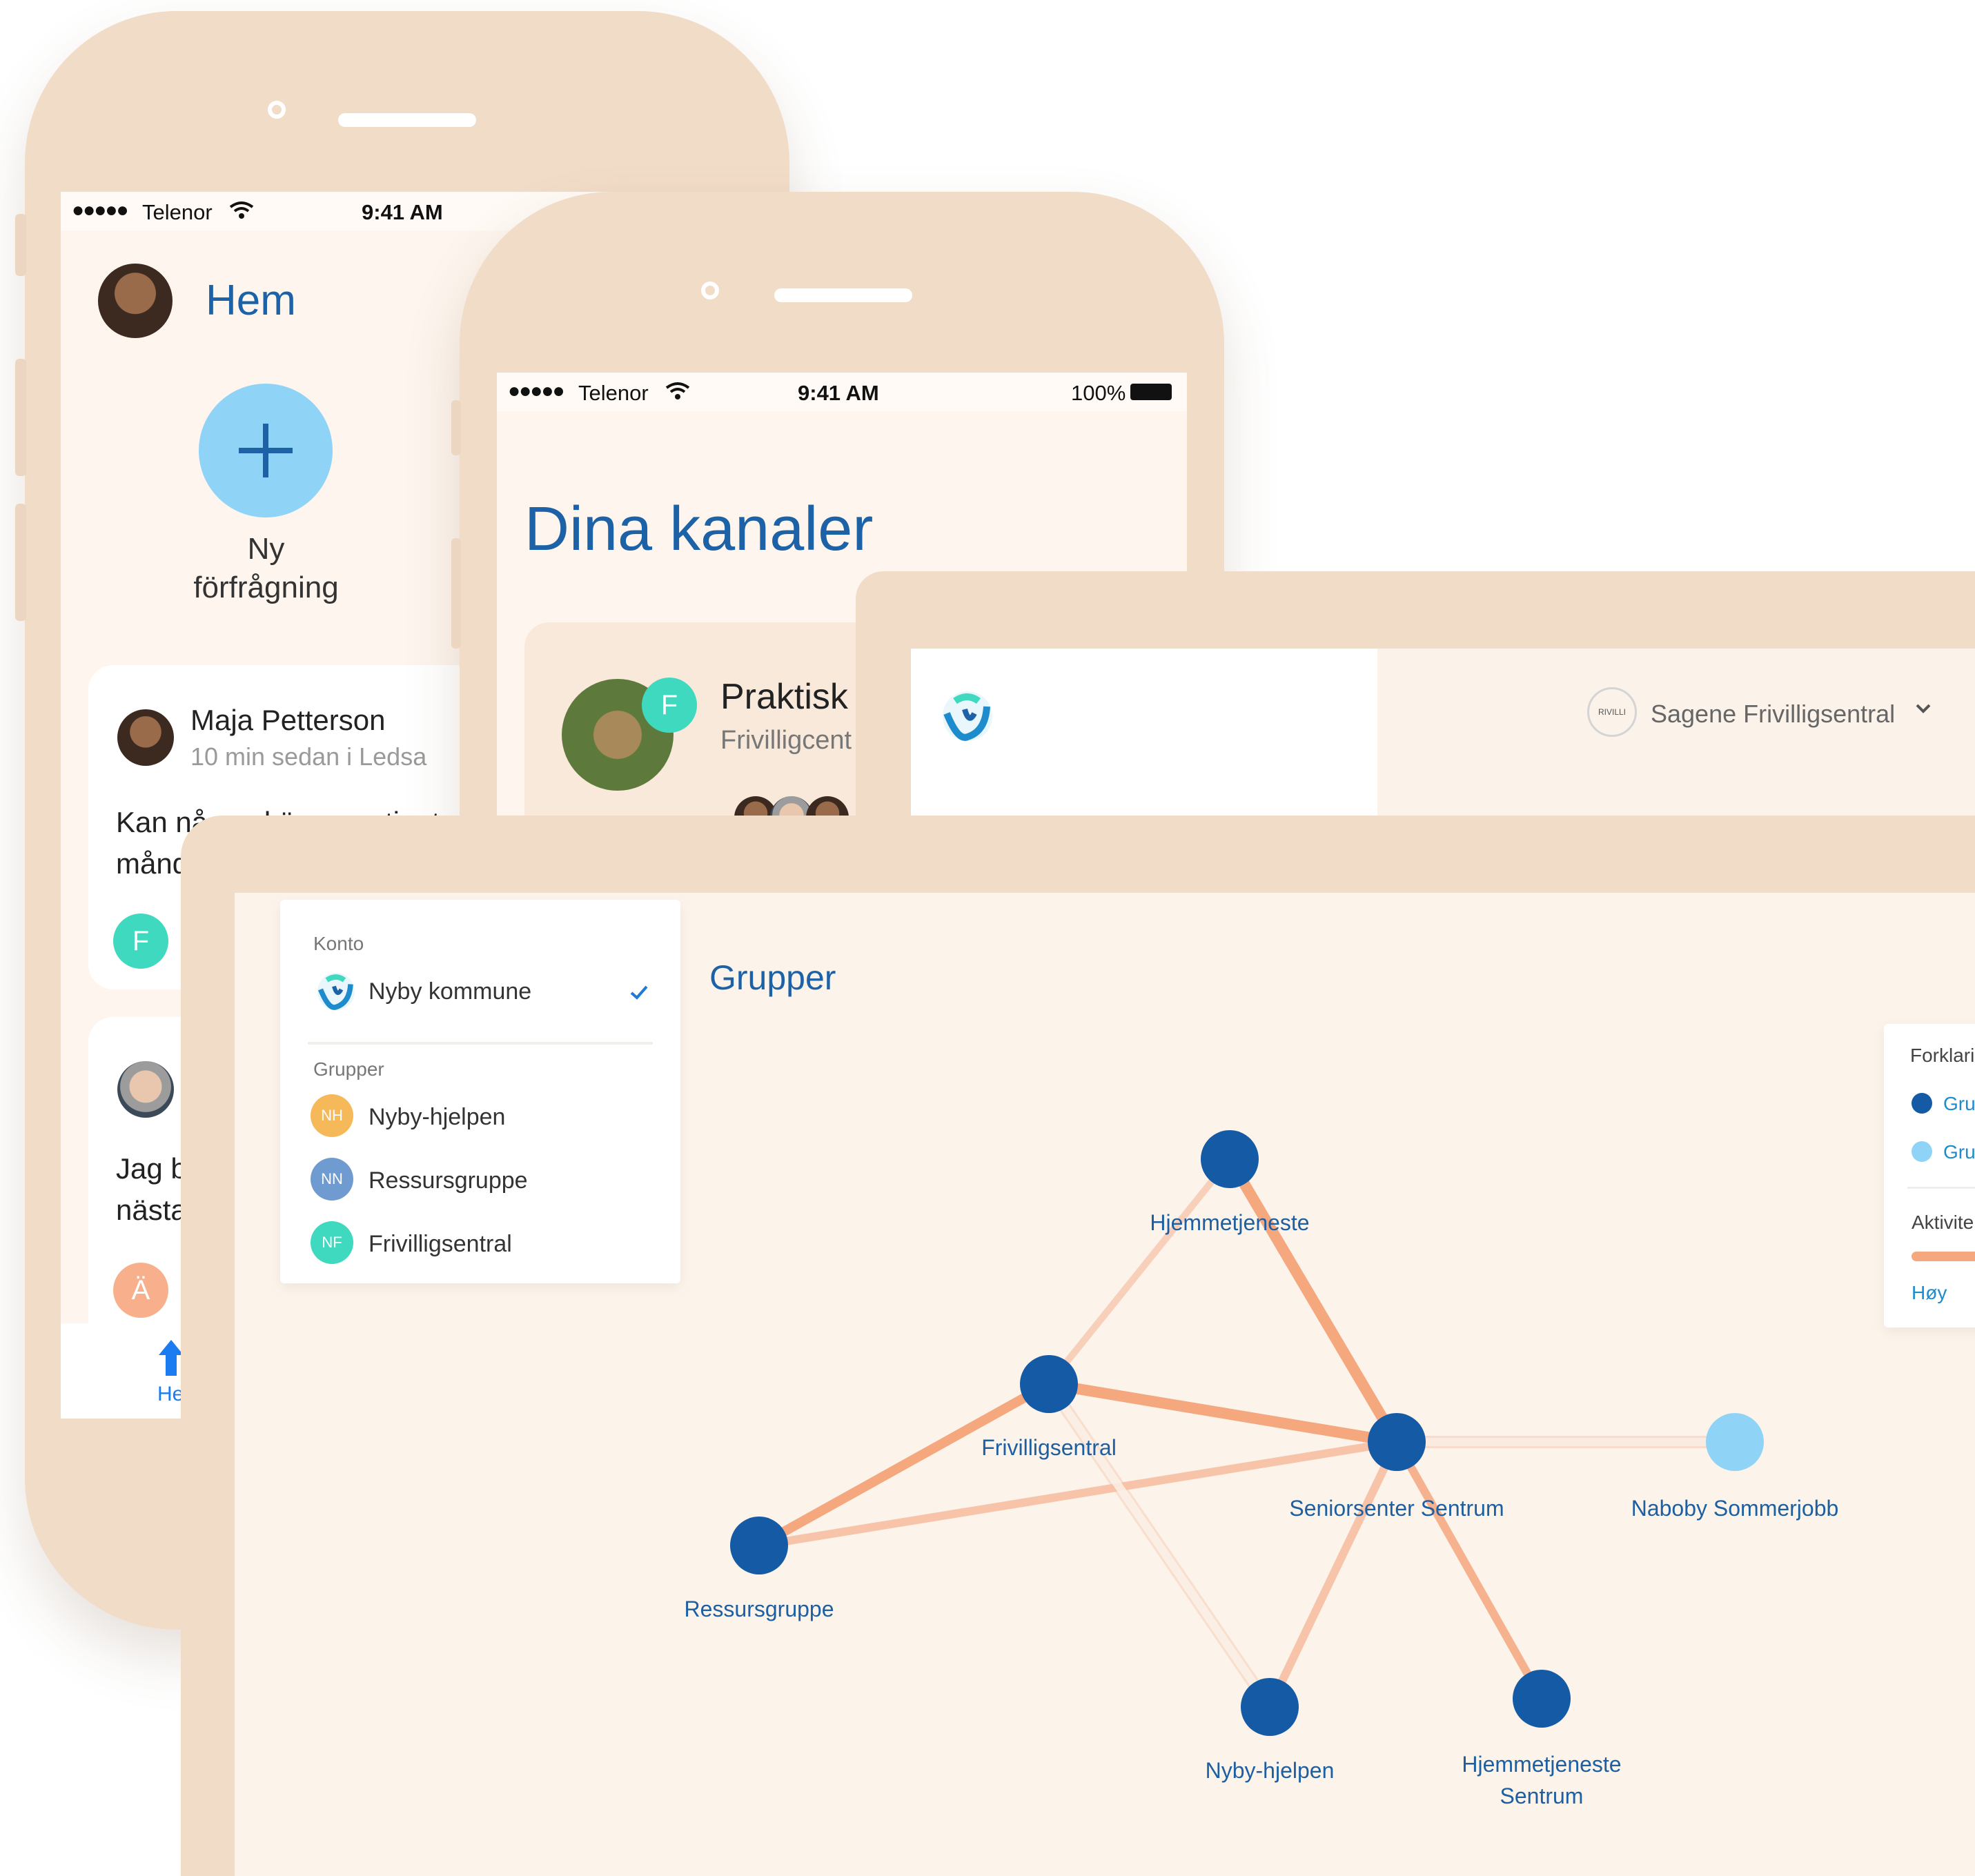 The image size is (1975, 1876). I want to click on post-text: Jag b nästa, so click(151, 1189).